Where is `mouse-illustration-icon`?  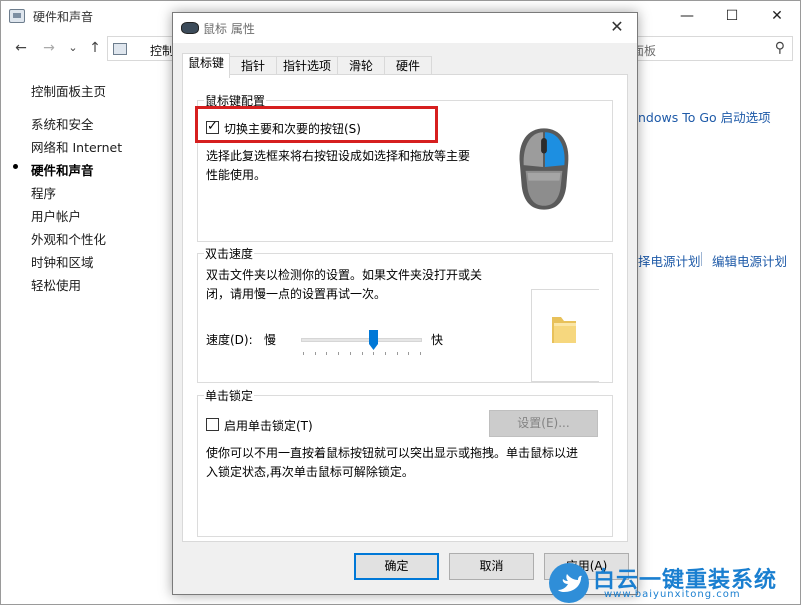
mouse-illustration-icon is located at coordinates (544, 169).